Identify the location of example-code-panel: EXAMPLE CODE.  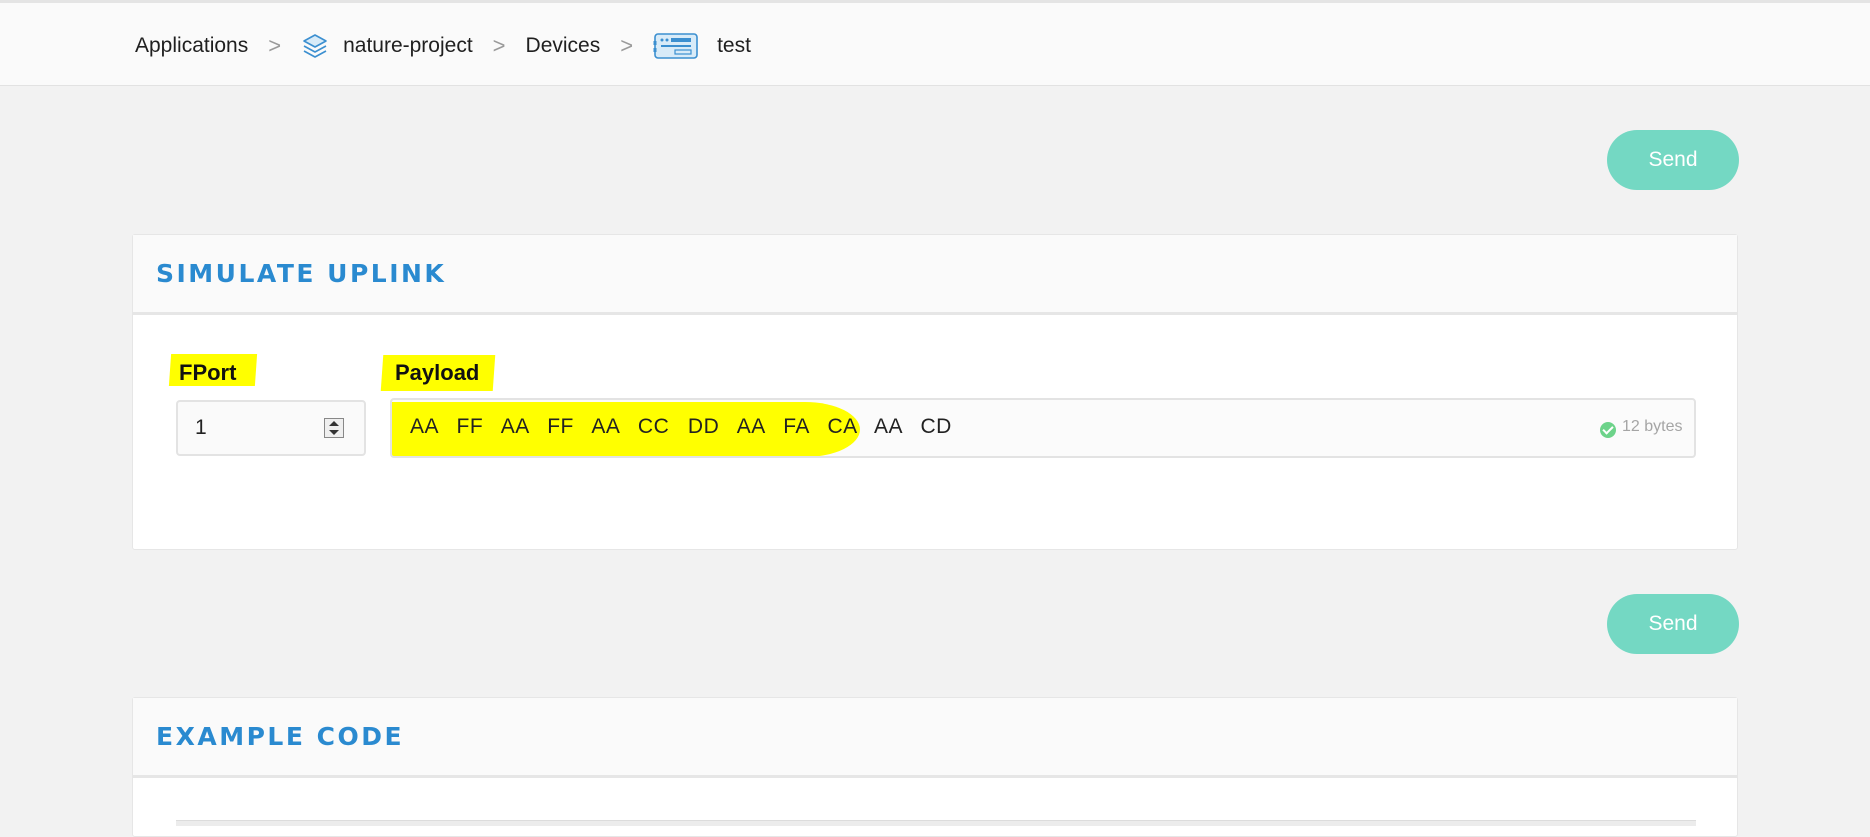
(935, 767).